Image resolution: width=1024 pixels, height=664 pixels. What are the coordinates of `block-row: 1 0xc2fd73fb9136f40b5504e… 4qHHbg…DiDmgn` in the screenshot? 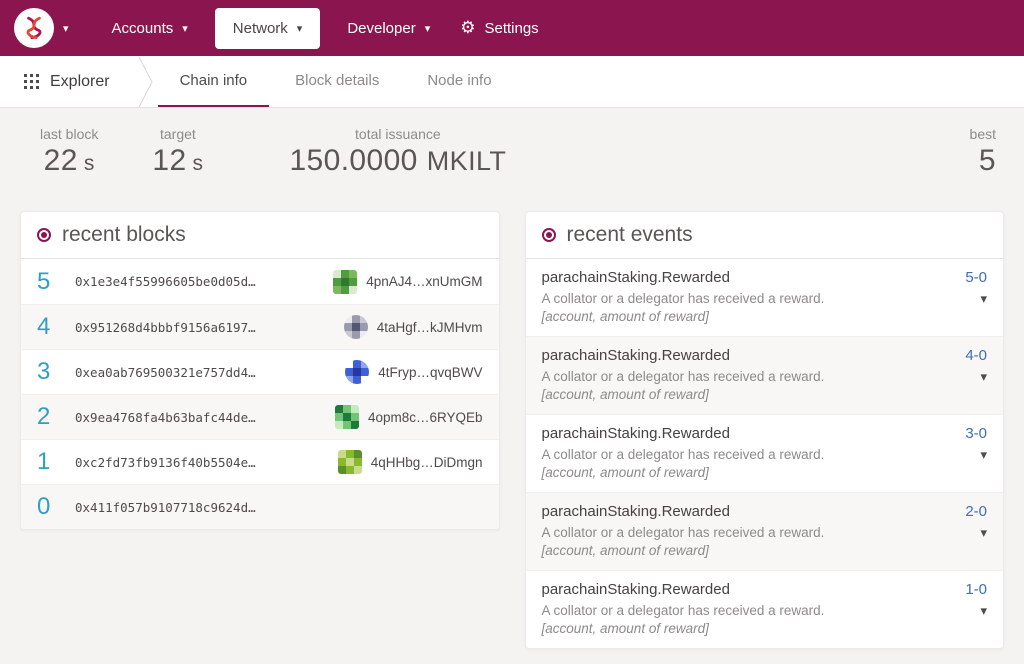 It's located at (260, 461).